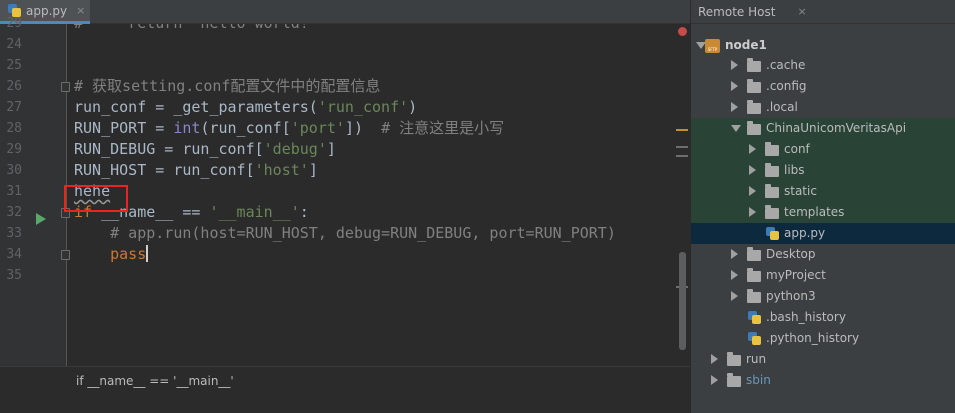 This screenshot has height=413, width=955. What do you see at coordinates (796, 275) in the screenshot?
I see `tree-item-label: myProject` at bounding box center [796, 275].